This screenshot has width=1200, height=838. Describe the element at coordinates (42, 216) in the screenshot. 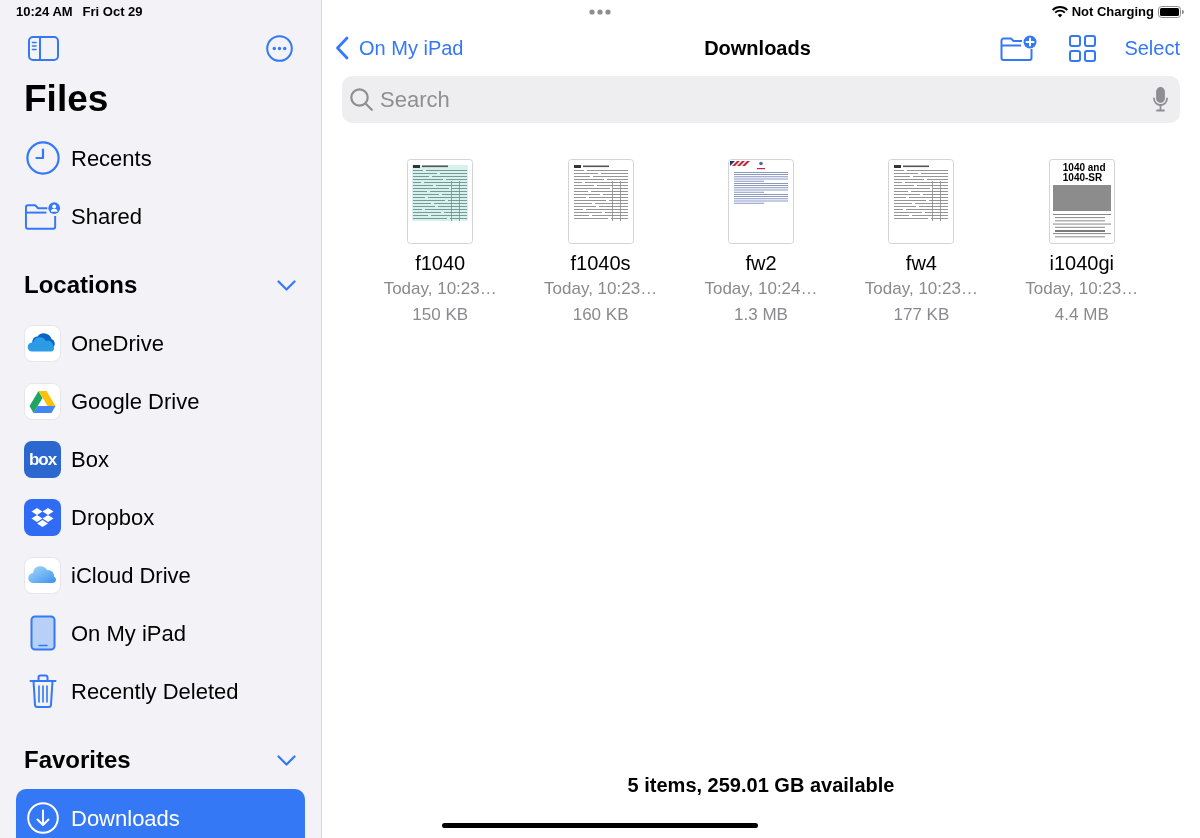

I see `shared-folder-icon` at that location.